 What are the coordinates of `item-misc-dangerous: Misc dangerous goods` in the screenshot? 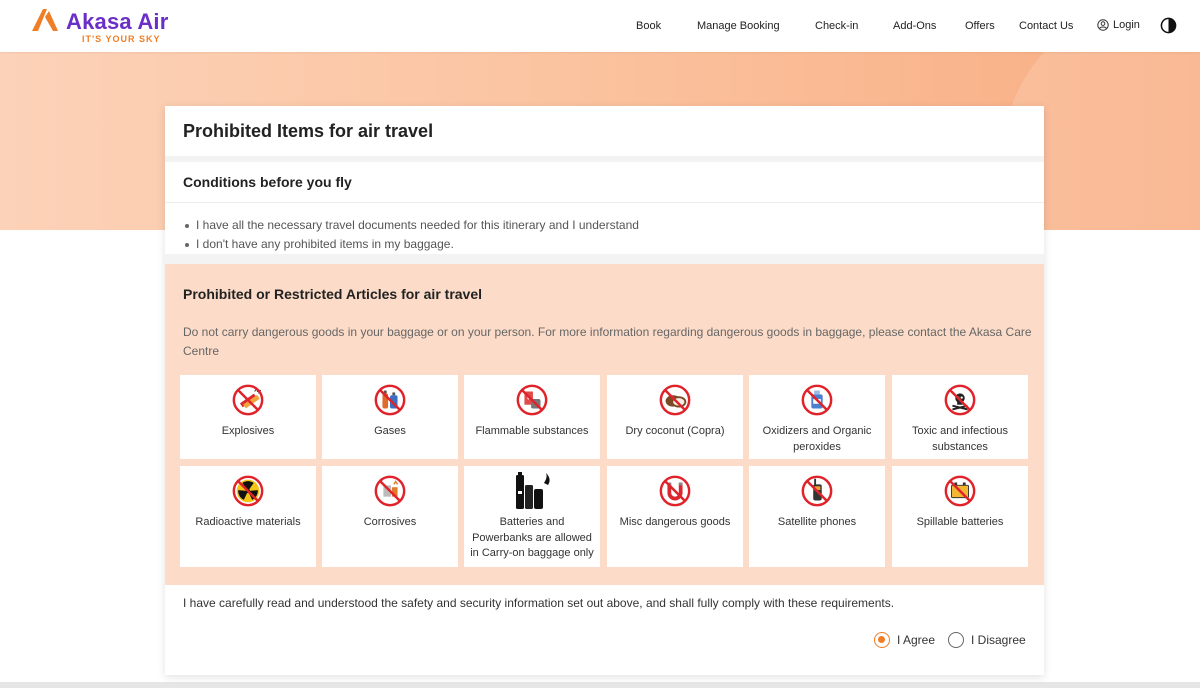 It's located at (675, 516).